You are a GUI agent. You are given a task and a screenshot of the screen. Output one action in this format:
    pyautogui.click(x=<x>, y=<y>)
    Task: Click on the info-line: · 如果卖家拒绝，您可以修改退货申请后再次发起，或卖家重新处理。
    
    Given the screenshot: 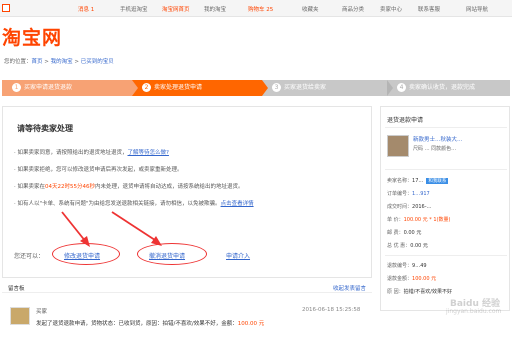 What is the action you would take?
    pyautogui.click(x=98, y=170)
    